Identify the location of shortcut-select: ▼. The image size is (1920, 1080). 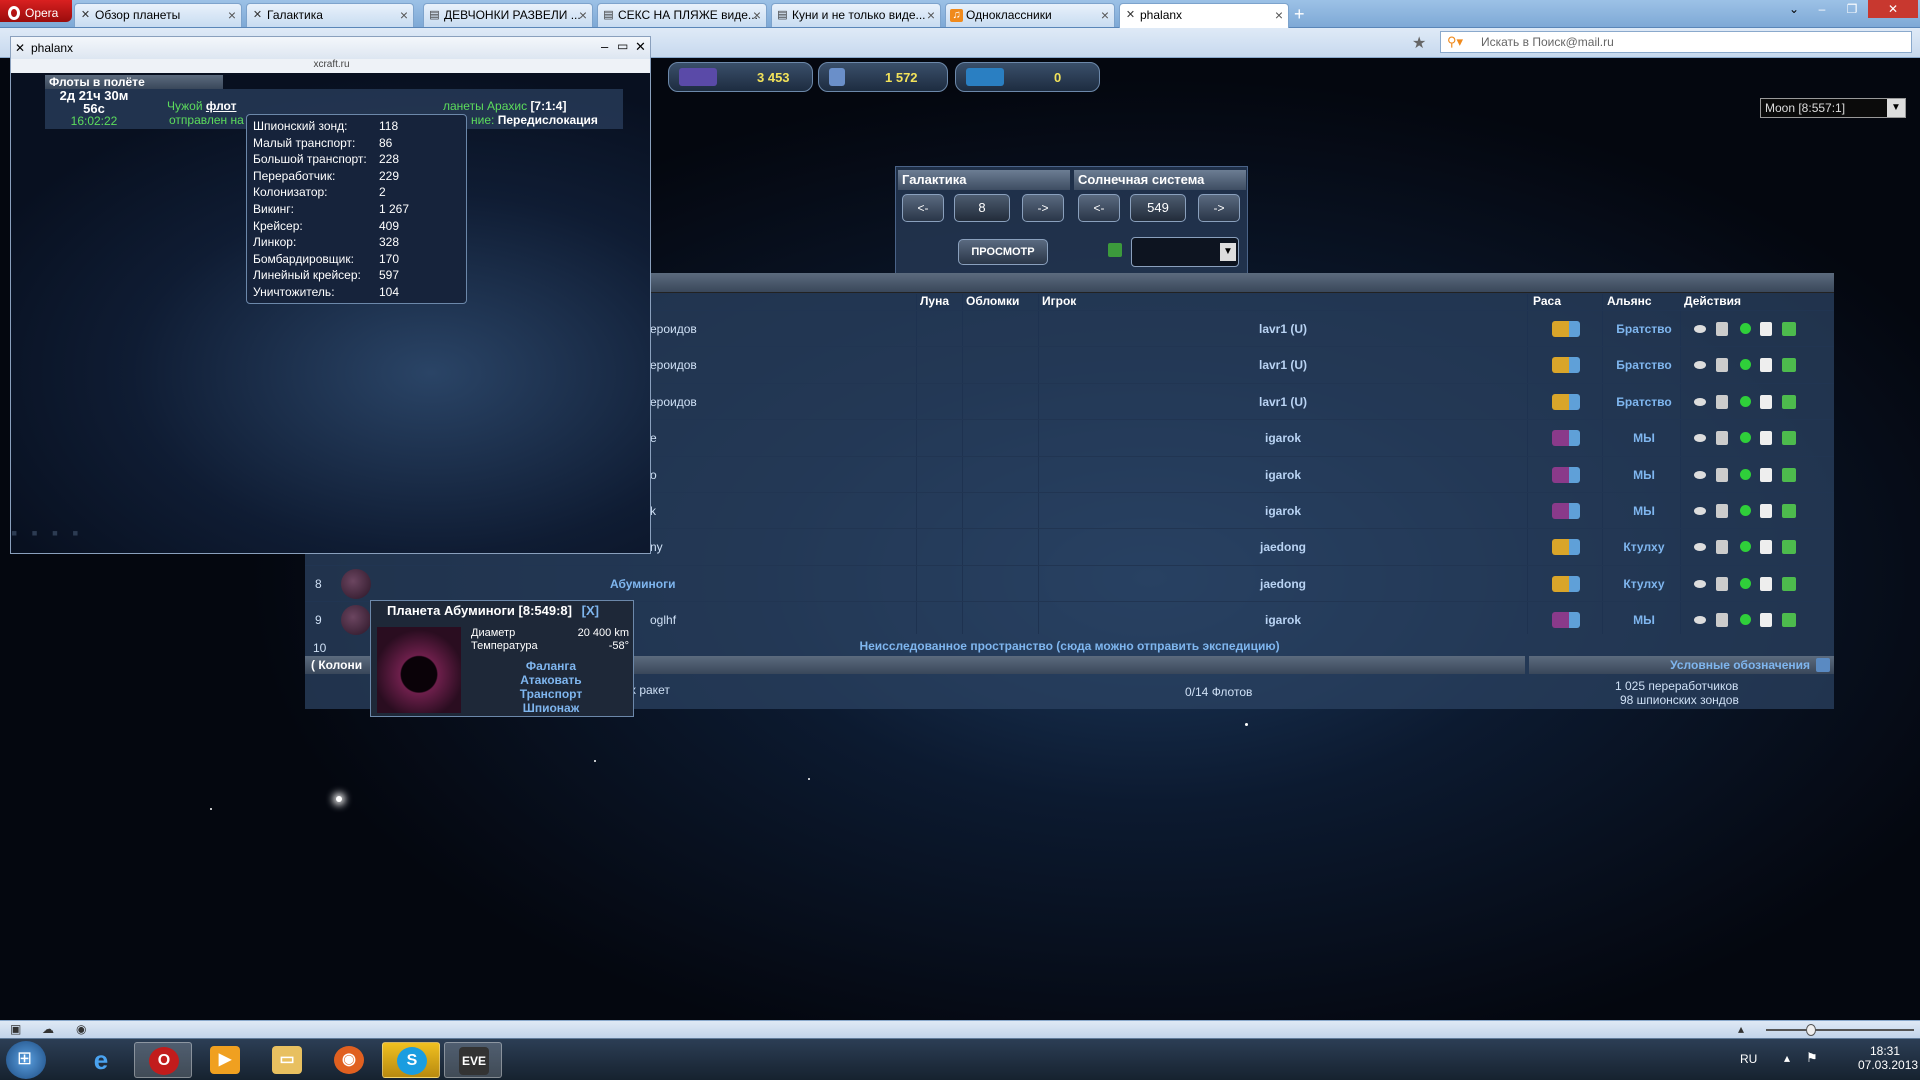
(1185, 252).